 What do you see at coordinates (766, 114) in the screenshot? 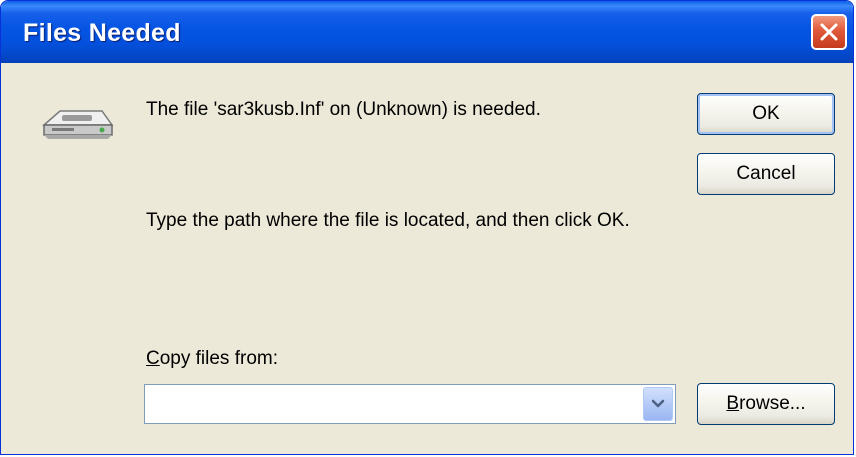
I see `ok-button: OK` at bounding box center [766, 114].